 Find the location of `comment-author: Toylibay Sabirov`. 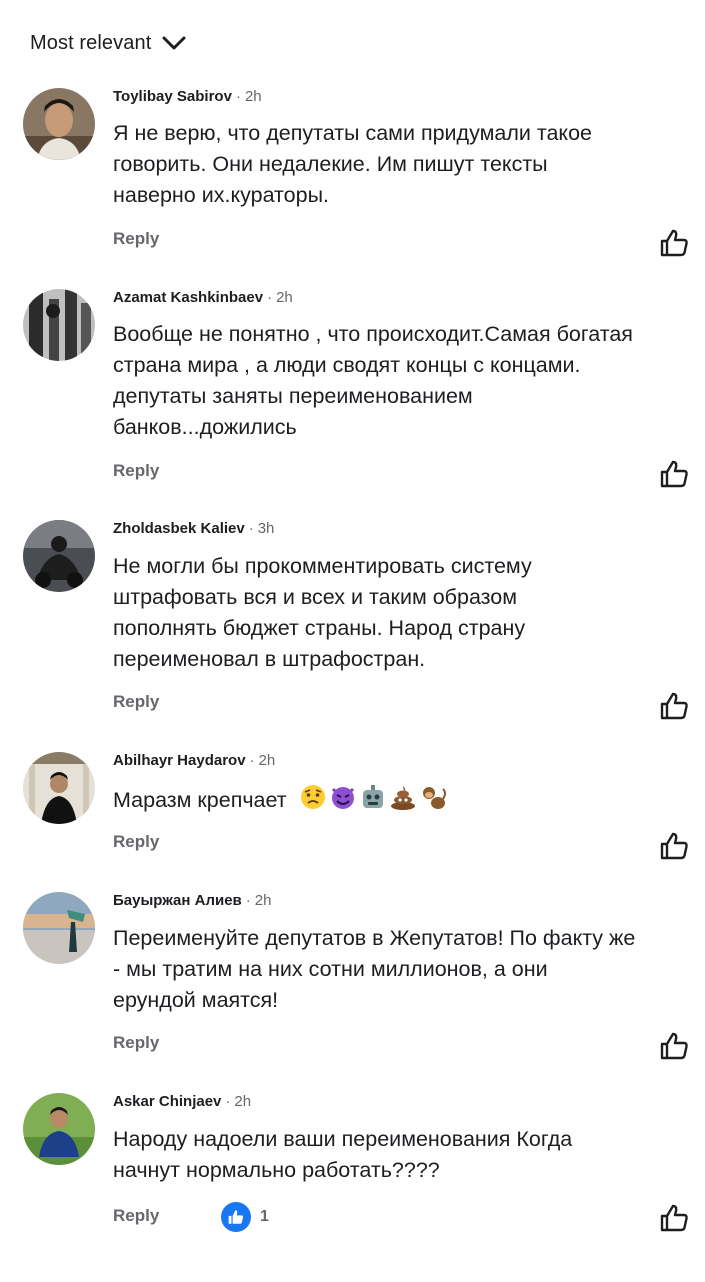

comment-author: Toylibay Sabirov is located at coordinates (172, 96).